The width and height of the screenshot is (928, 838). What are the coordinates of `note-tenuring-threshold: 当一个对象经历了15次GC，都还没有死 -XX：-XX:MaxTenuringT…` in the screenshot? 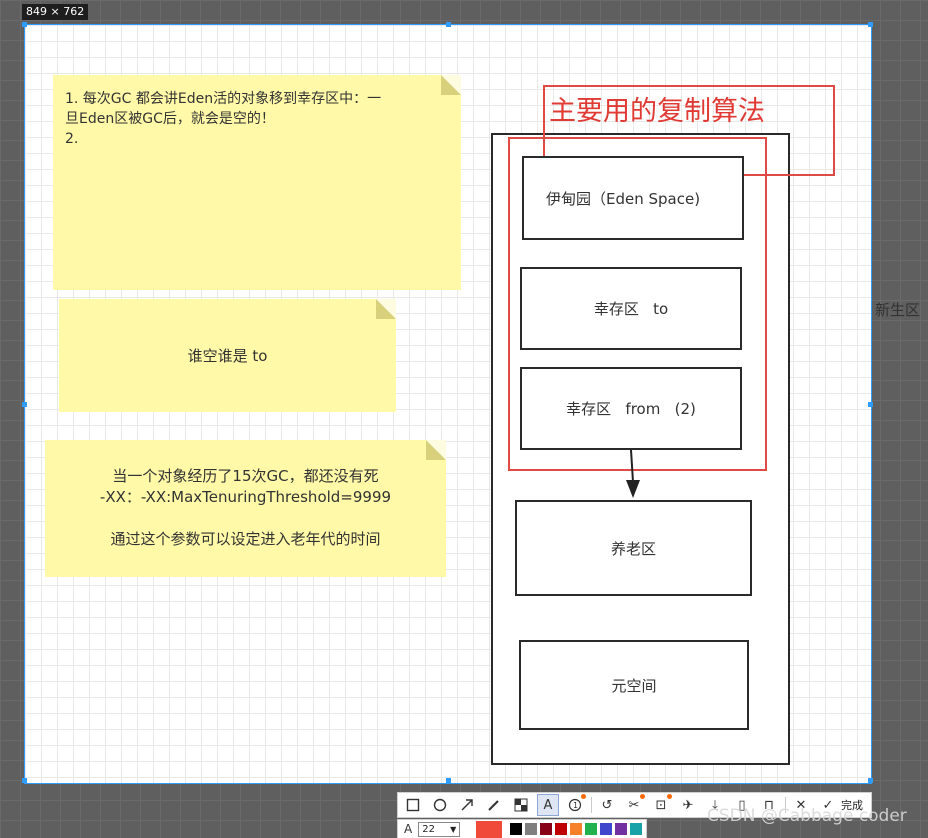 It's located at (245, 508).